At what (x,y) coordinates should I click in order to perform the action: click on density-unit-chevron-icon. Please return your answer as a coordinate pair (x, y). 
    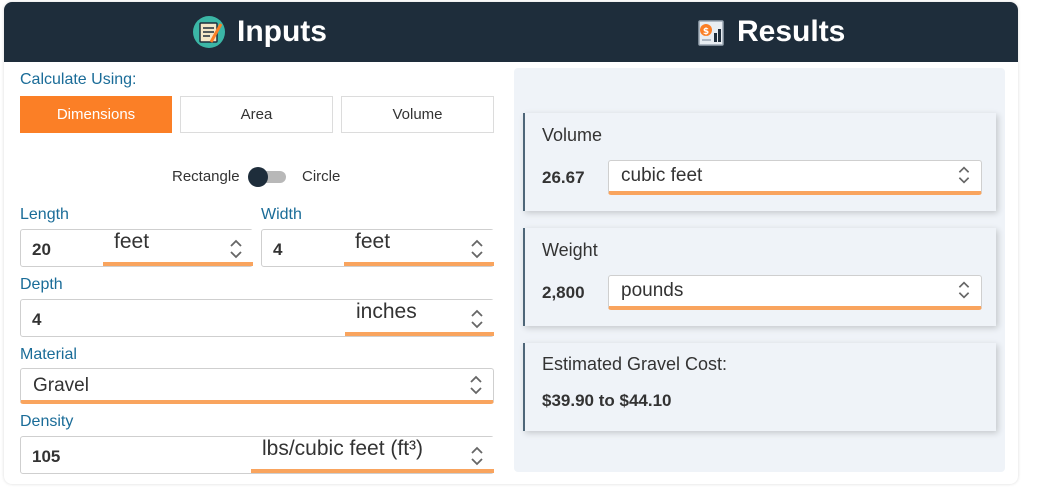
    Looking at the image, I should click on (477, 456).